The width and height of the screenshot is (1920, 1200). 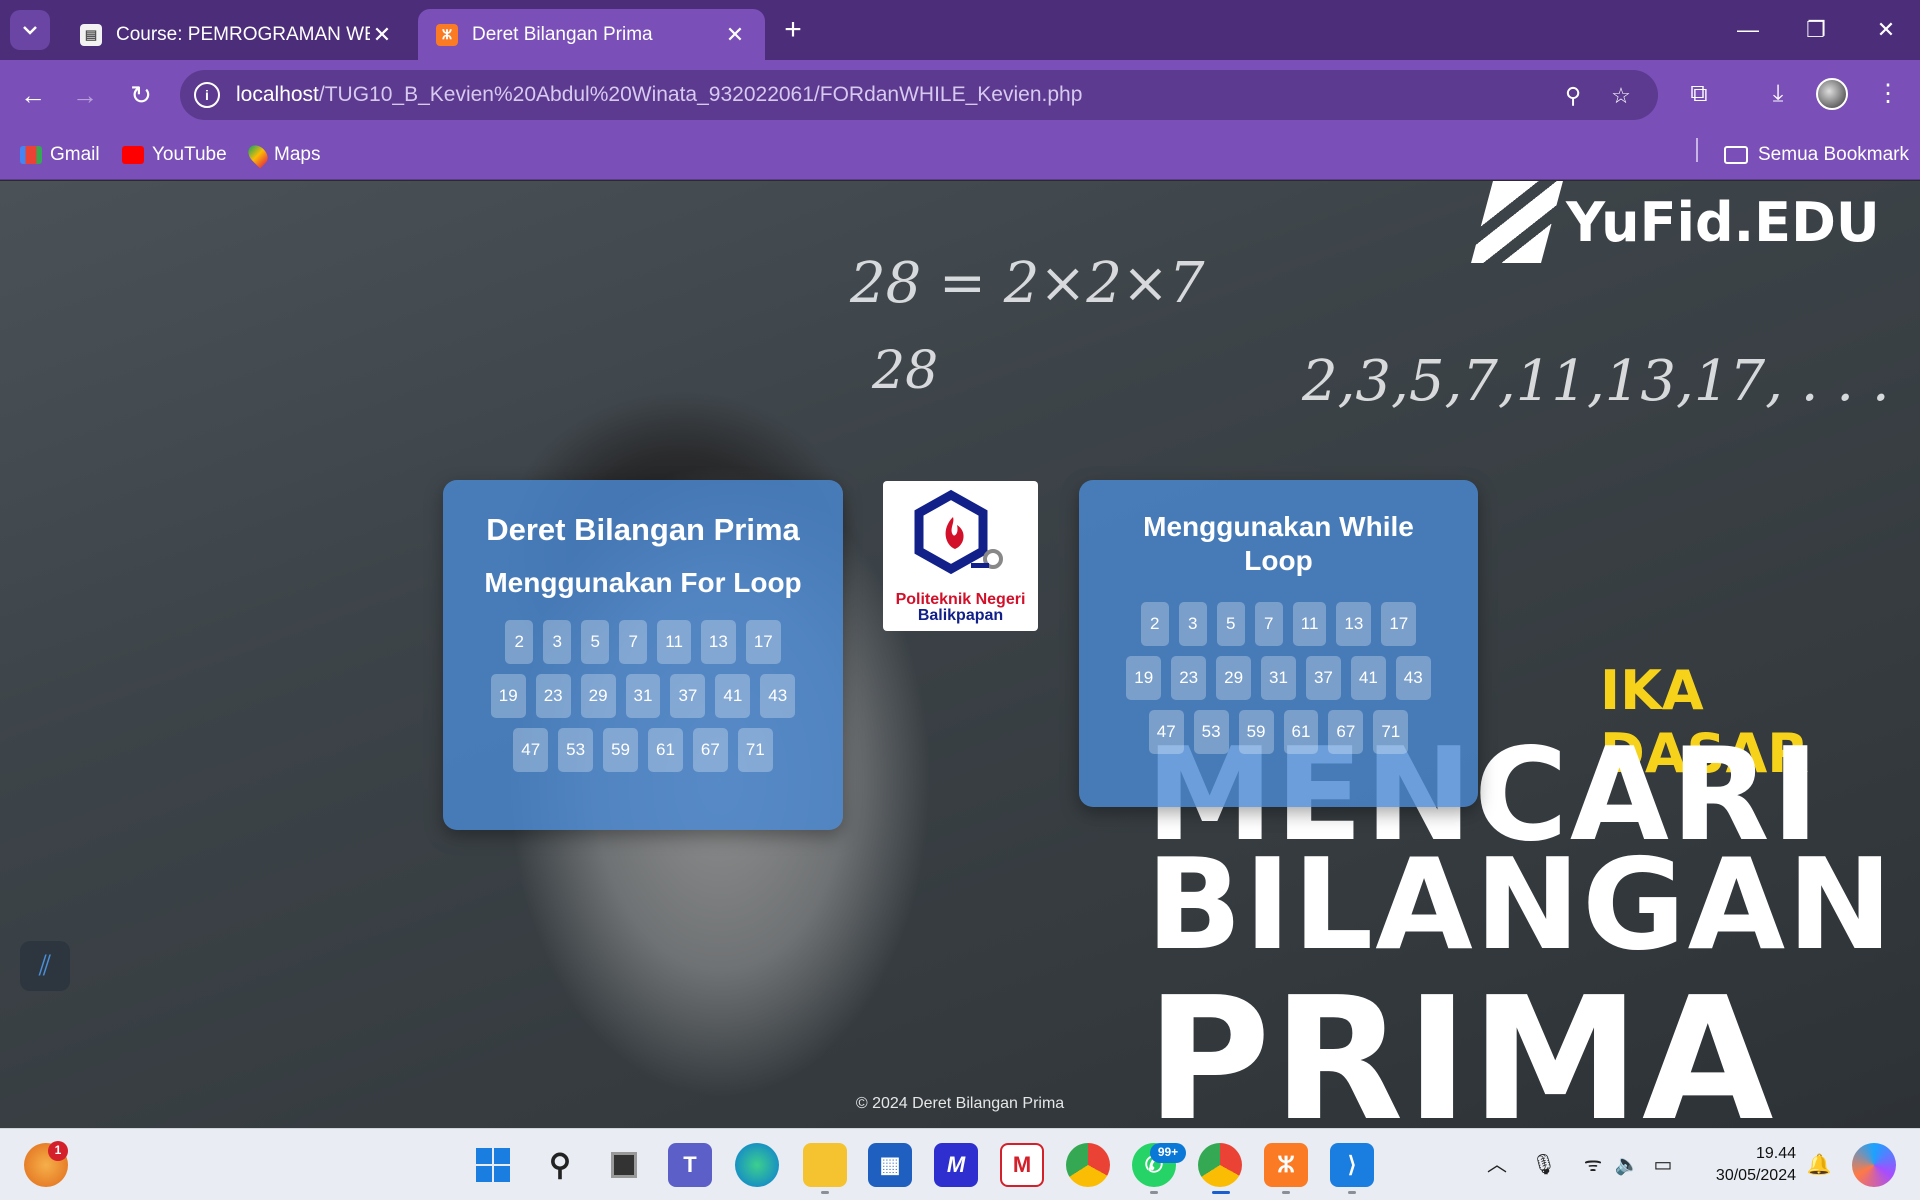 I want to click on active-indicator, so click(x=1221, y=1192).